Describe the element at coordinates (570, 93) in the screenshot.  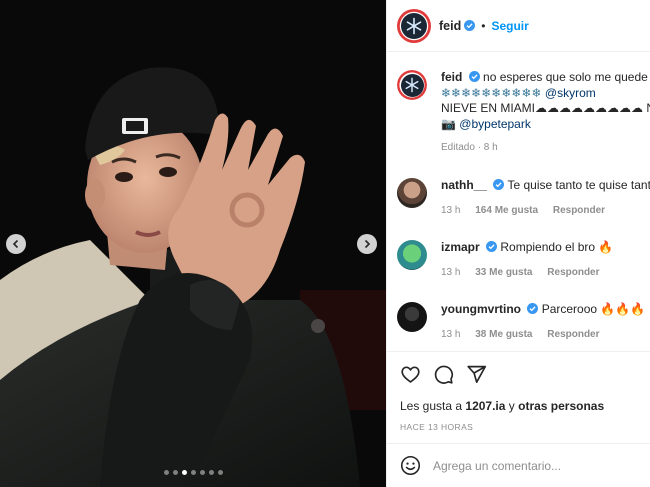
I see `caption-mention: @skyrom` at that location.